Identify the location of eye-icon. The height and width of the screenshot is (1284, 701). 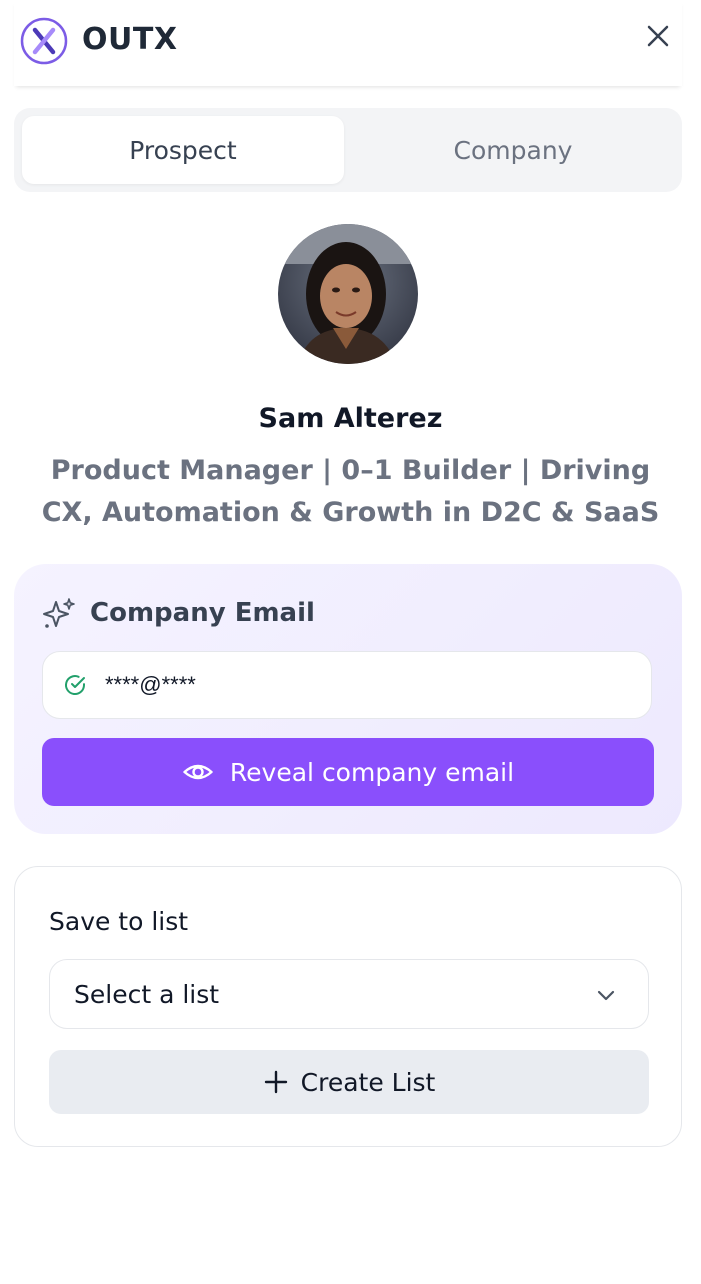
(198, 772).